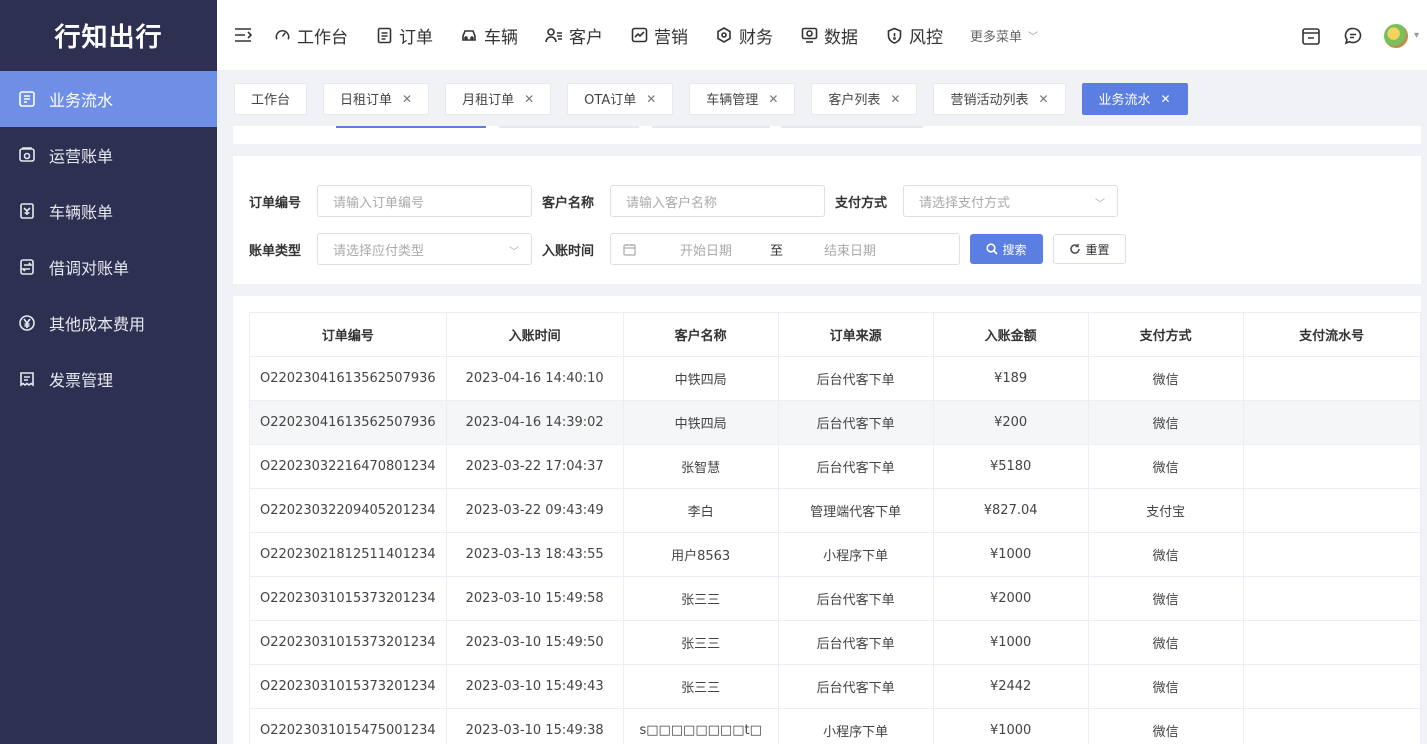 Image resolution: width=1427 pixels, height=744 pixels. I want to click on time-cell: 2023-03-13 18:43:55, so click(534, 554).